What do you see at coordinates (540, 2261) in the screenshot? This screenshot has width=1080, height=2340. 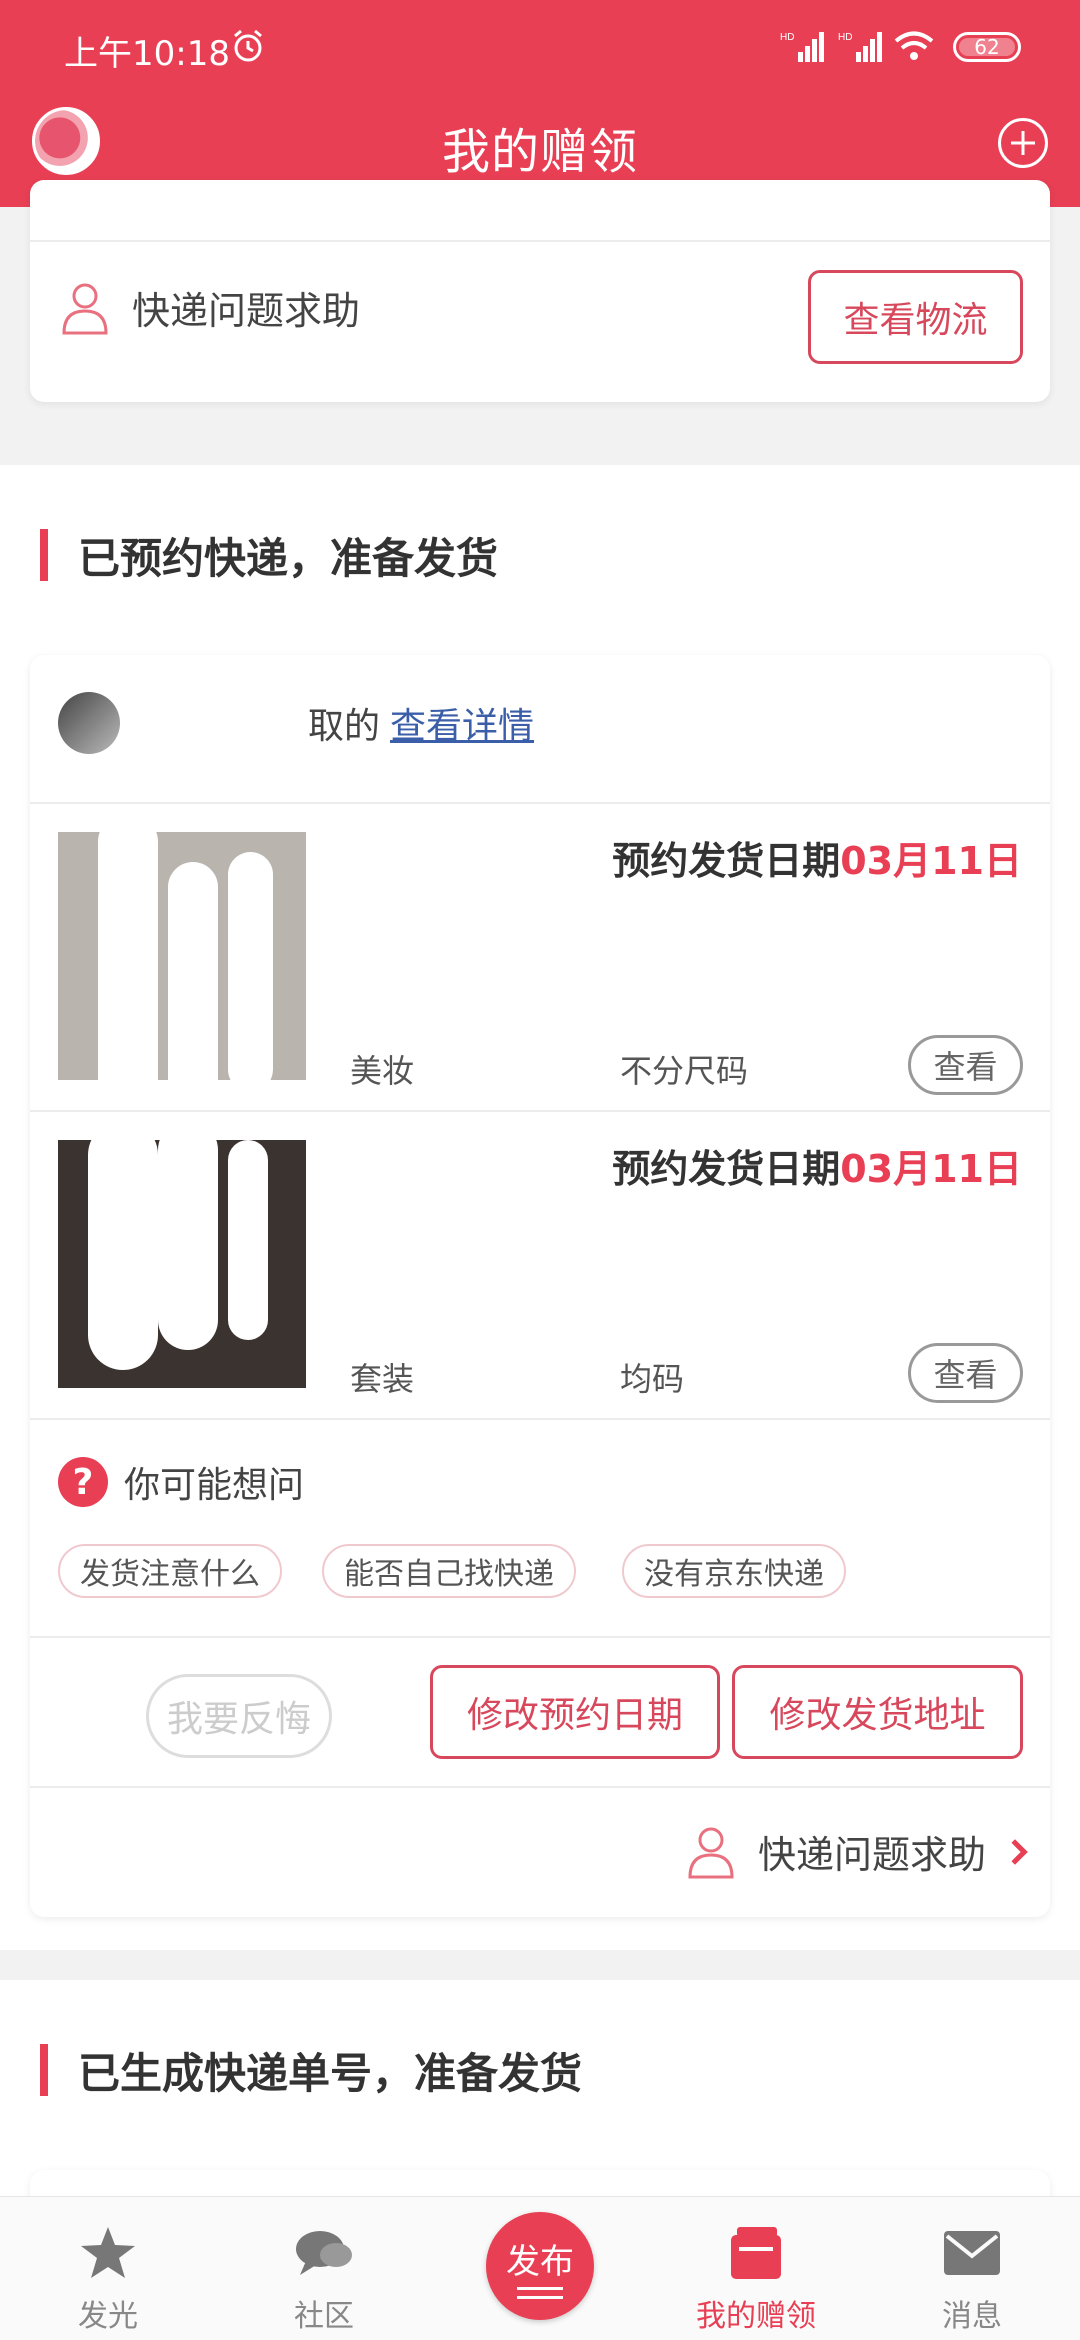 I see `publish-label: 发布` at bounding box center [540, 2261].